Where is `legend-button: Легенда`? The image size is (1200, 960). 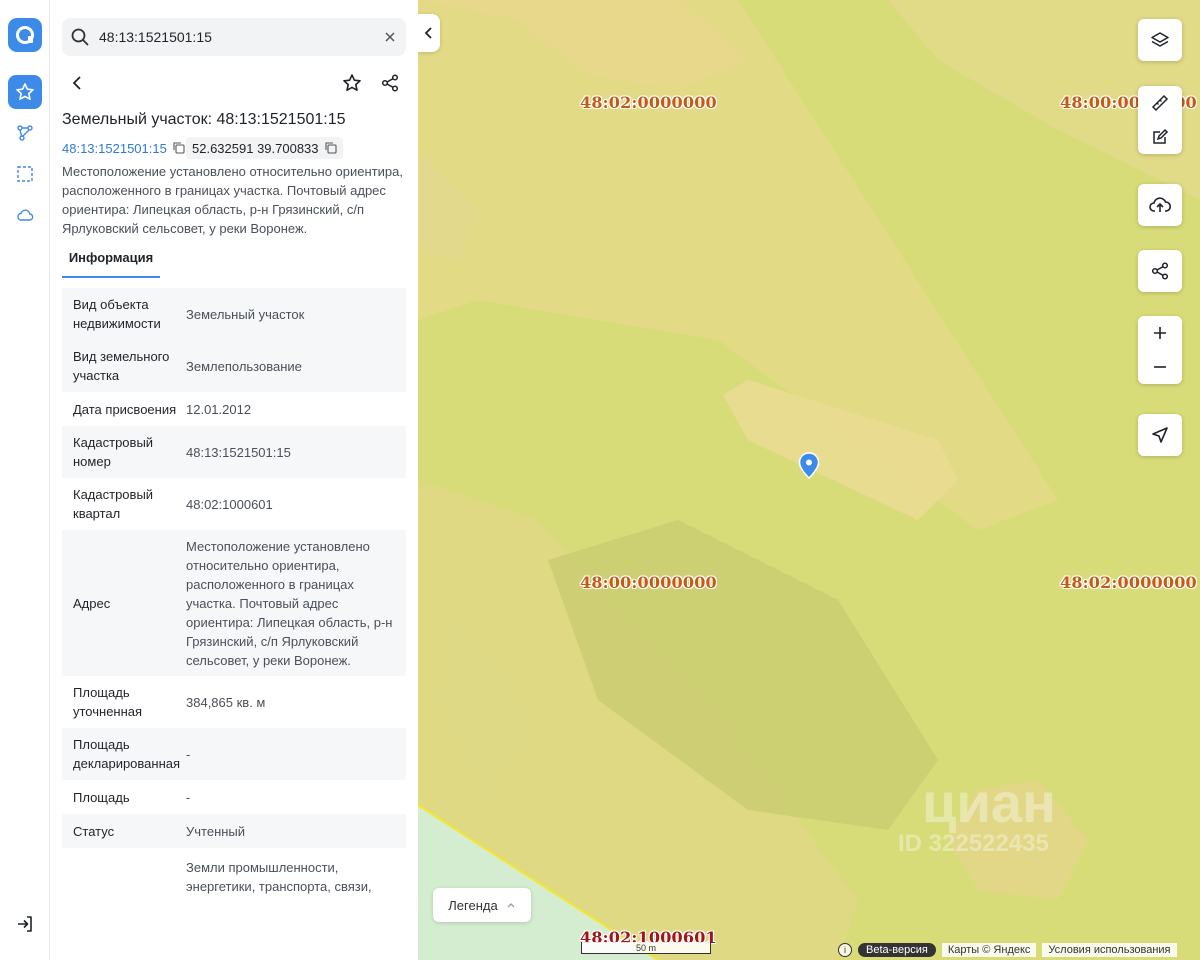
legend-button: Легенда is located at coordinates (482, 905).